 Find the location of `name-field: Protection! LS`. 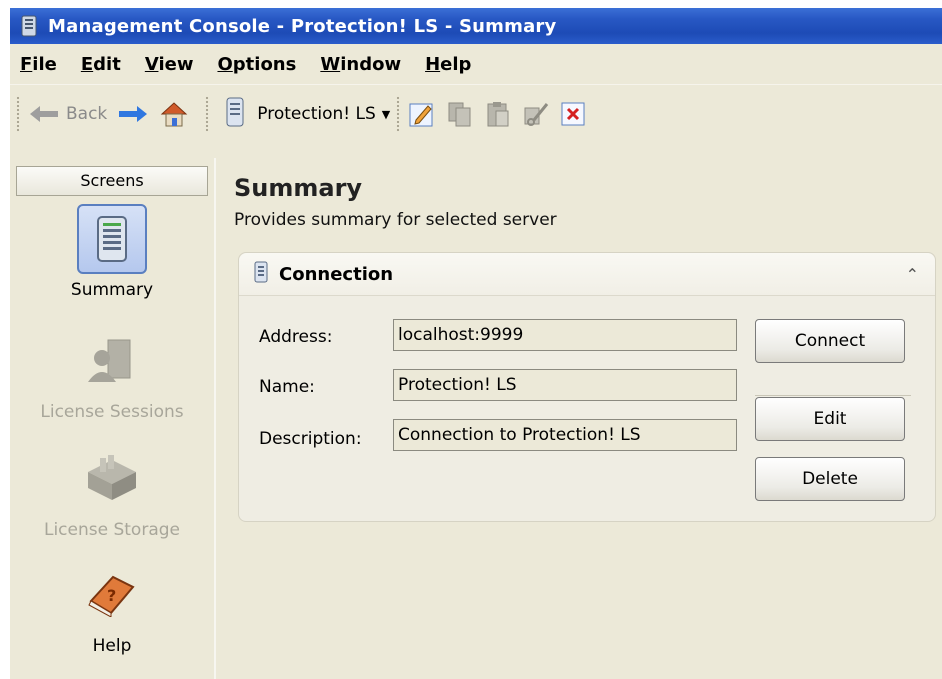

name-field: Protection! LS is located at coordinates (565, 385).